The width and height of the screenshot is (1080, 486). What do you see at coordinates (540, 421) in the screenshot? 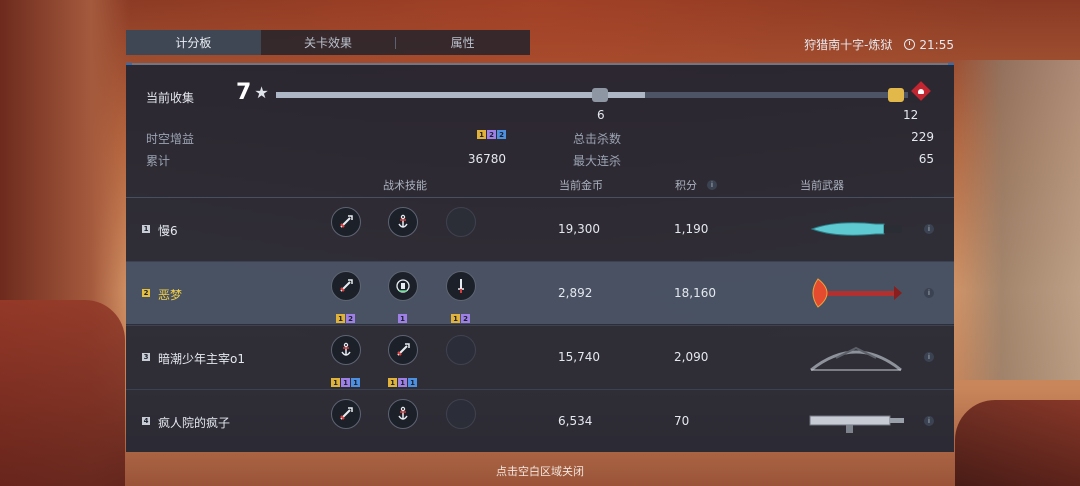
I see `player-row: 4 疯人院的疯子 6,534 70 i` at bounding box center [540, 421].